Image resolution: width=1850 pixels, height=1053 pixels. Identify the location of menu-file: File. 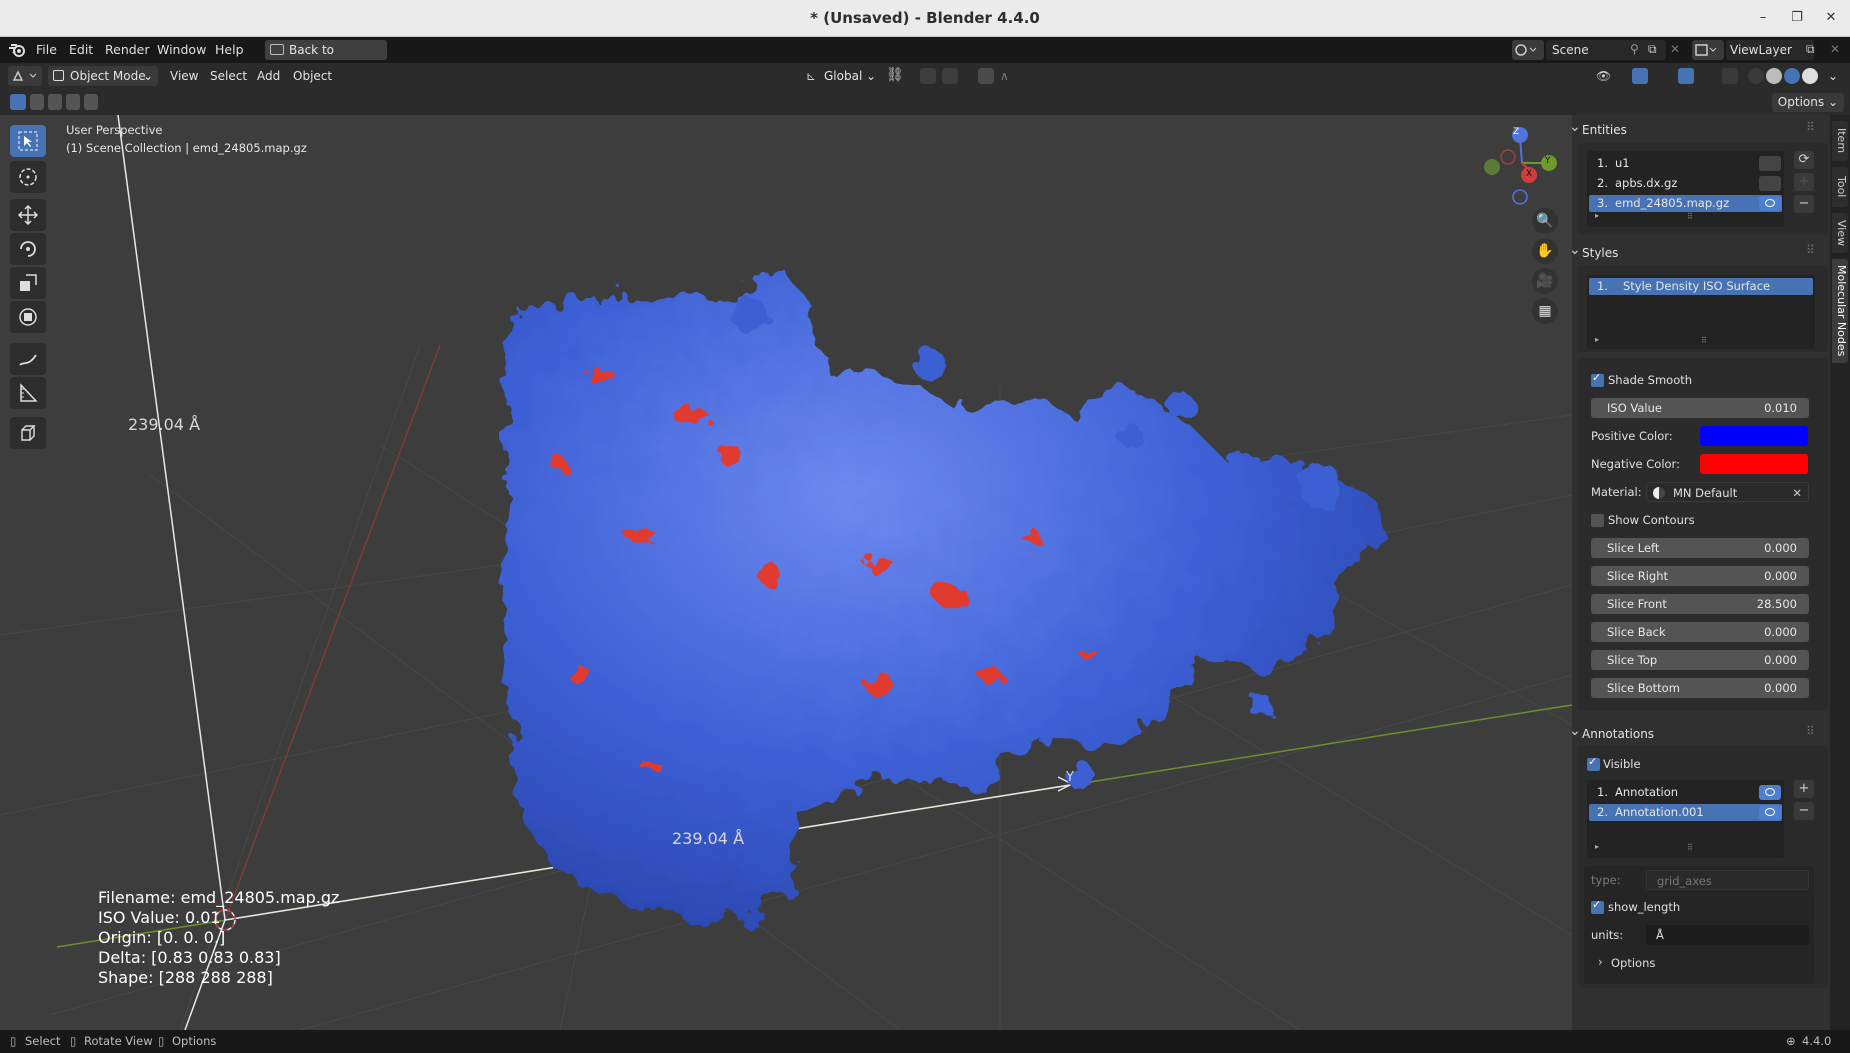
(46, 49).